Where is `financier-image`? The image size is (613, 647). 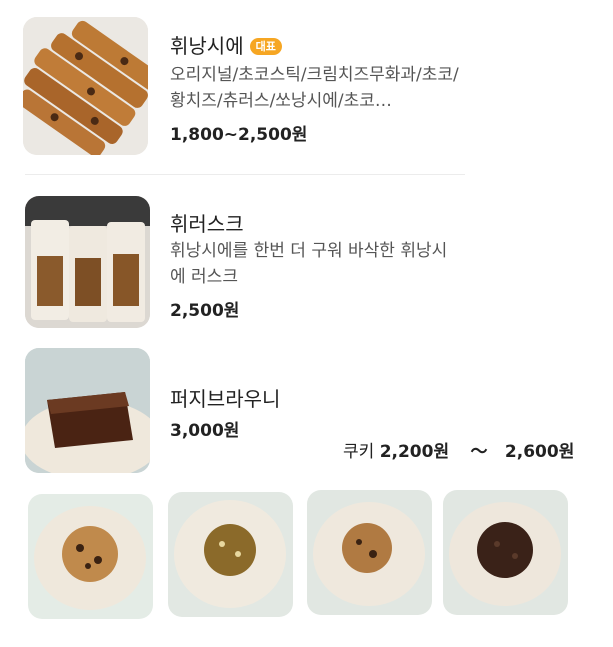
financier-image is located at coordinates (85, 86).